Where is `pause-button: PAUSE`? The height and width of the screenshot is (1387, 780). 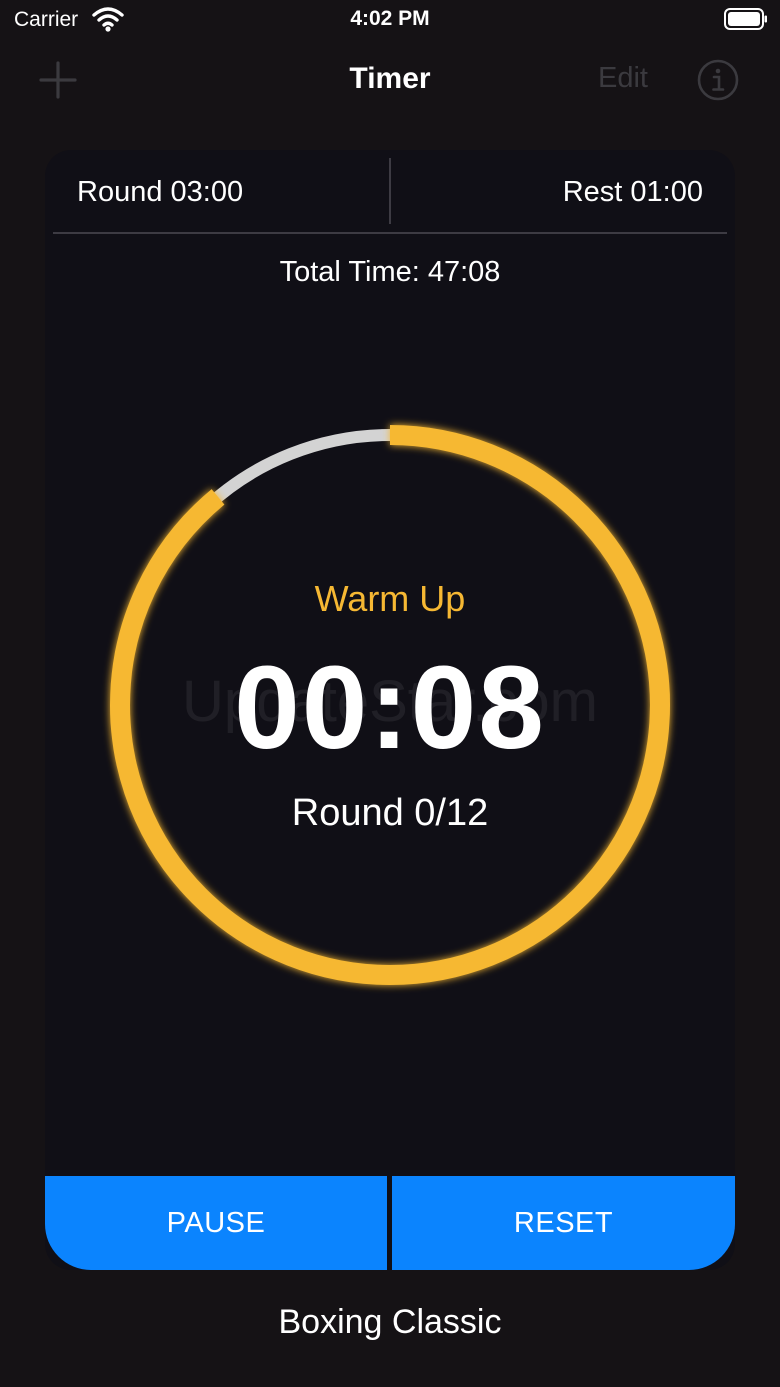
pause-button: PAUSE is located at coordinates (216, 1223).